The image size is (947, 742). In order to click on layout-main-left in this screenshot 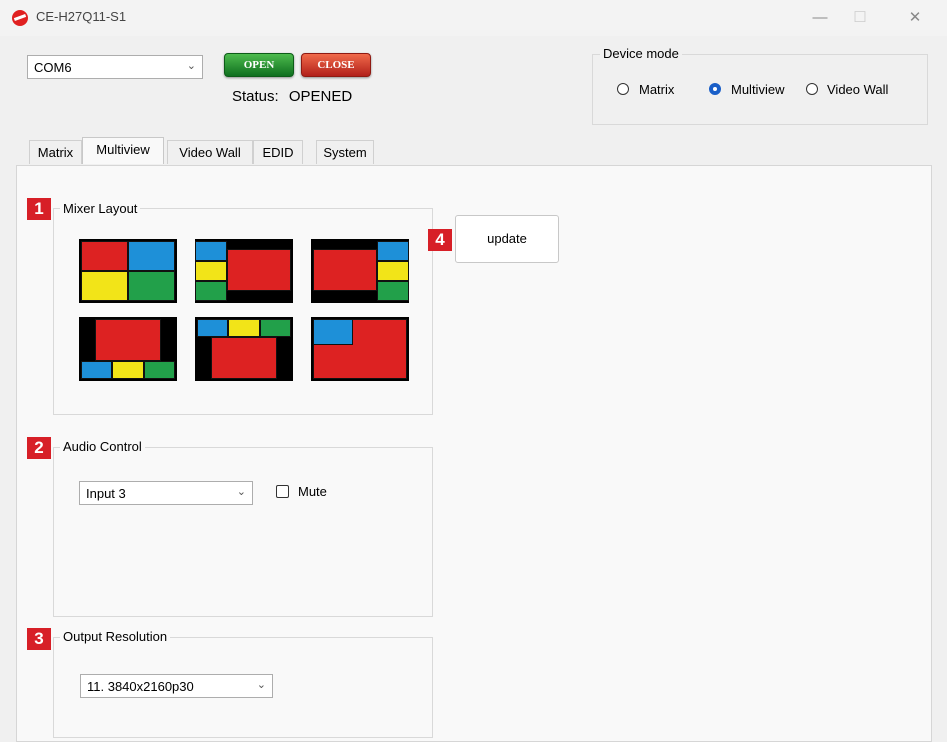, I will do `click(360, 271)`.